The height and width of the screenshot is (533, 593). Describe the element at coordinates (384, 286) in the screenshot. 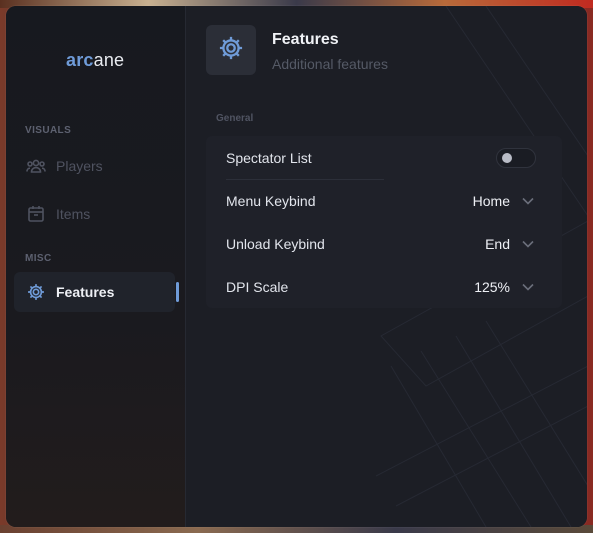

I see `setting-row-dpi-scale: DPI Scale 125%` at that location.